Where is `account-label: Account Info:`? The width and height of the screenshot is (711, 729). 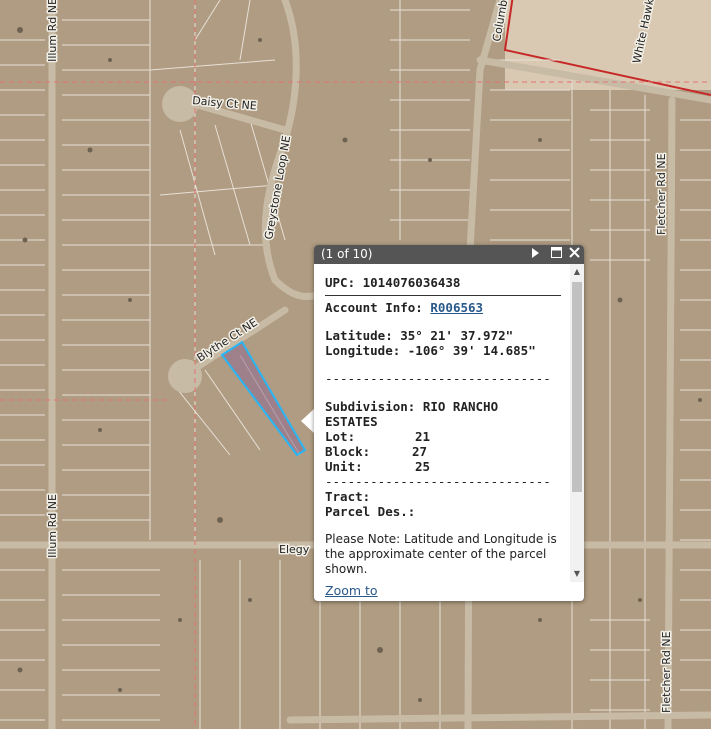
account-label: Account Info: is located at coordinates (374, 307).